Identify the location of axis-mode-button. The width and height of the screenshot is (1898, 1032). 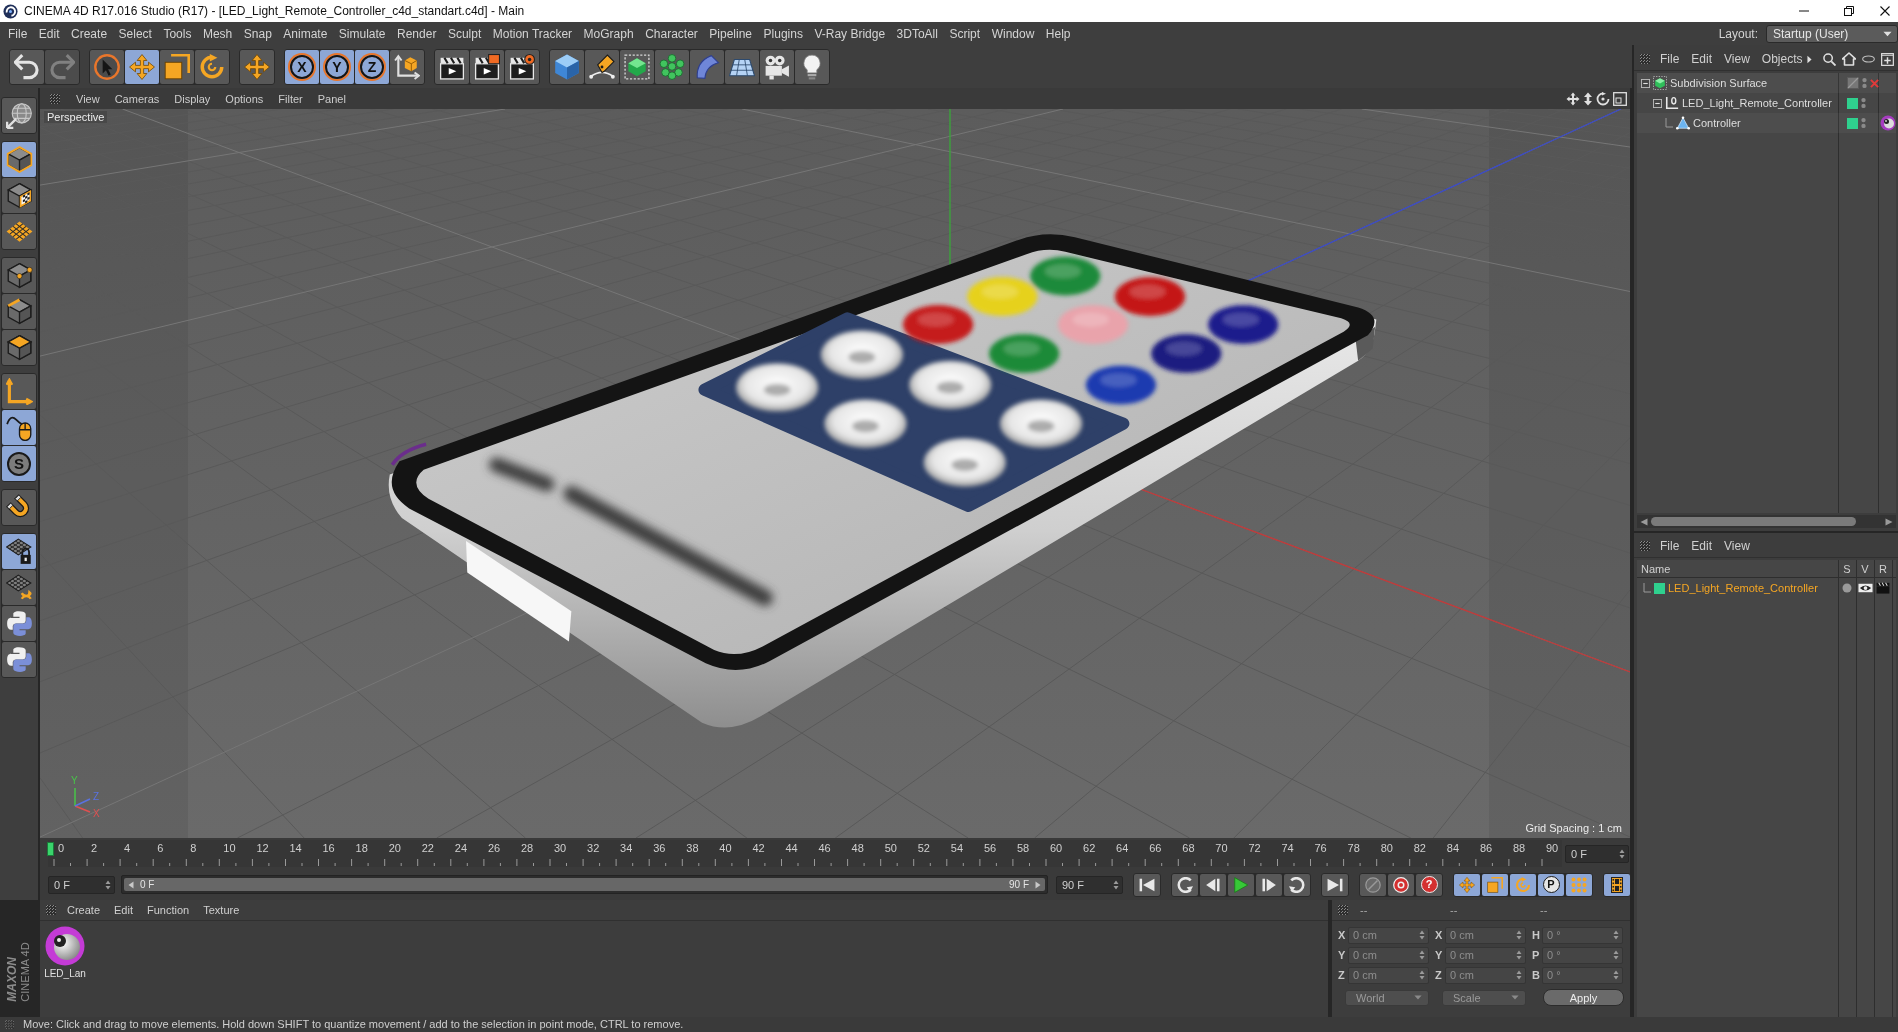
(19, 391).